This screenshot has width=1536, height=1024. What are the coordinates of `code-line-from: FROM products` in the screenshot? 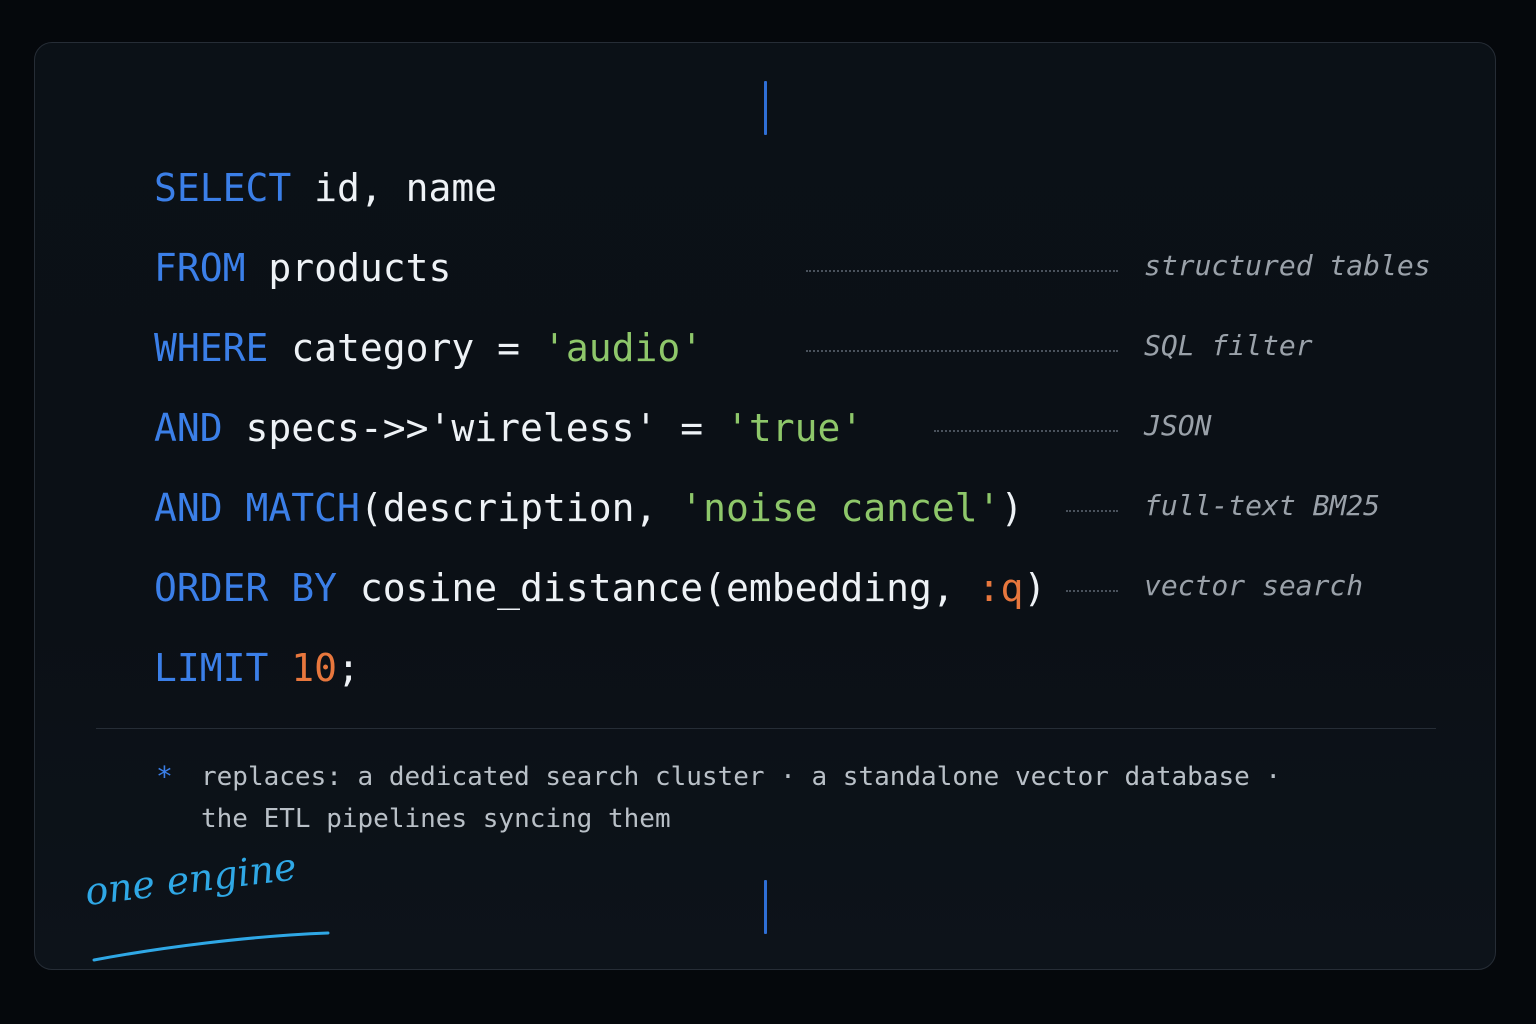 It's located at (302, 268).